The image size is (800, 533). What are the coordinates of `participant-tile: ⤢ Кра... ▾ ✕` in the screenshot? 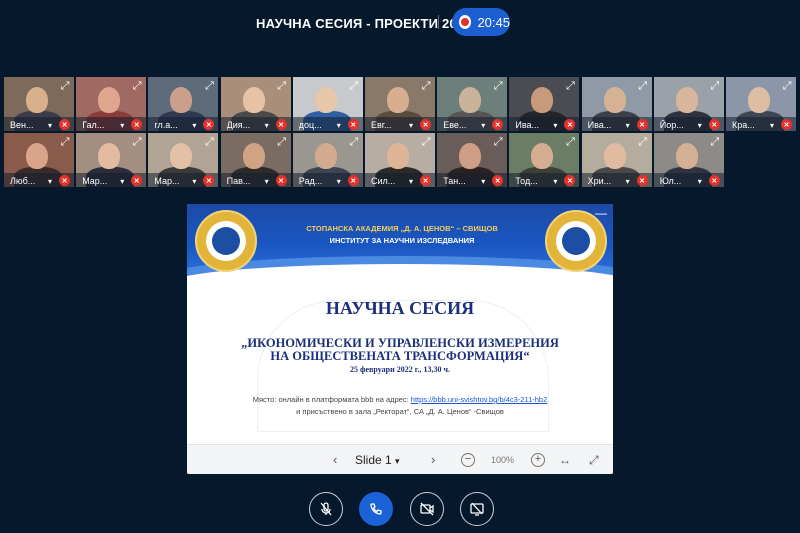 It's located at (761, 104).